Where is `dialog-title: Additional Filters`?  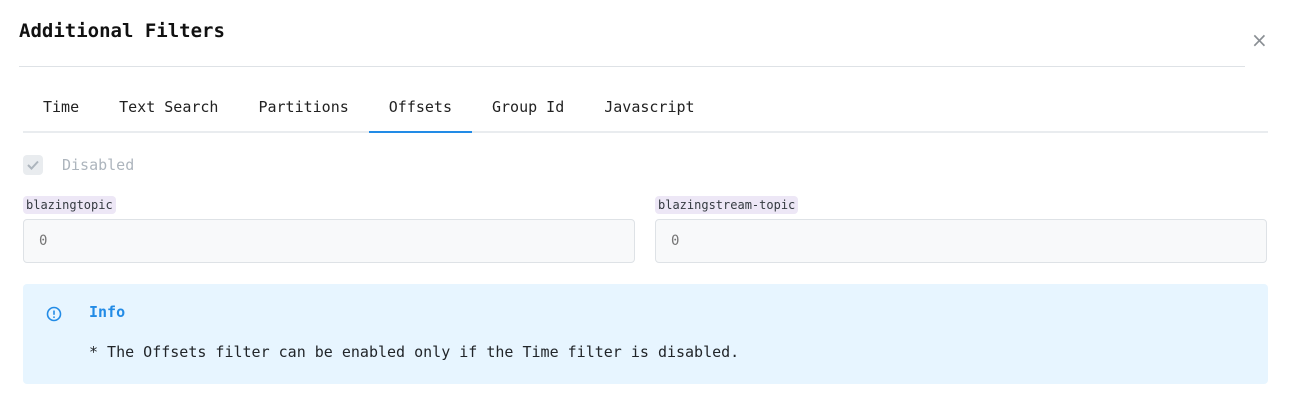
dialog-title: Additional Filters is located at coordinates (122, 31).